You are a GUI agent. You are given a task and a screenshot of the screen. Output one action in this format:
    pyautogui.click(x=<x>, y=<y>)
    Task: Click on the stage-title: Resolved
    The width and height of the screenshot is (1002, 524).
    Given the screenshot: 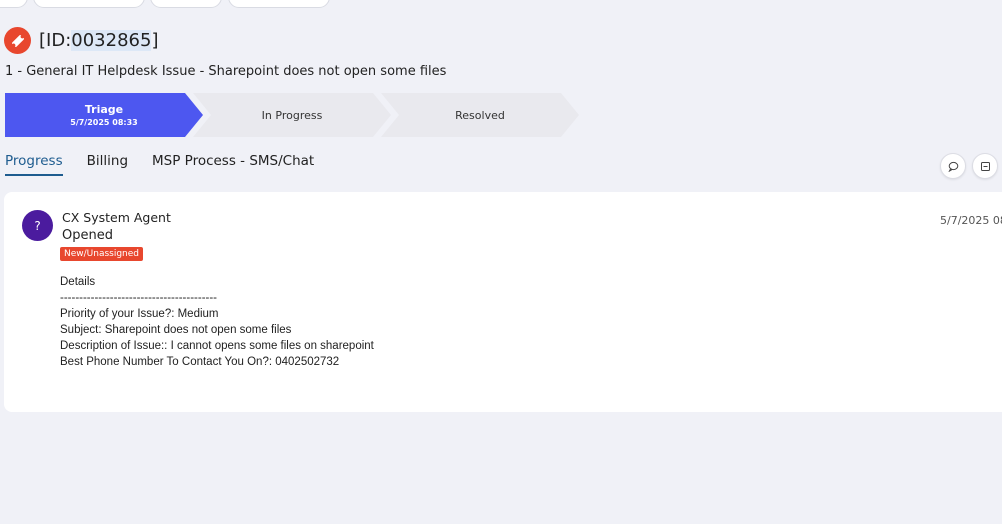 What is the action you would take?
    pyautogui.click(x=480, y=115)
    